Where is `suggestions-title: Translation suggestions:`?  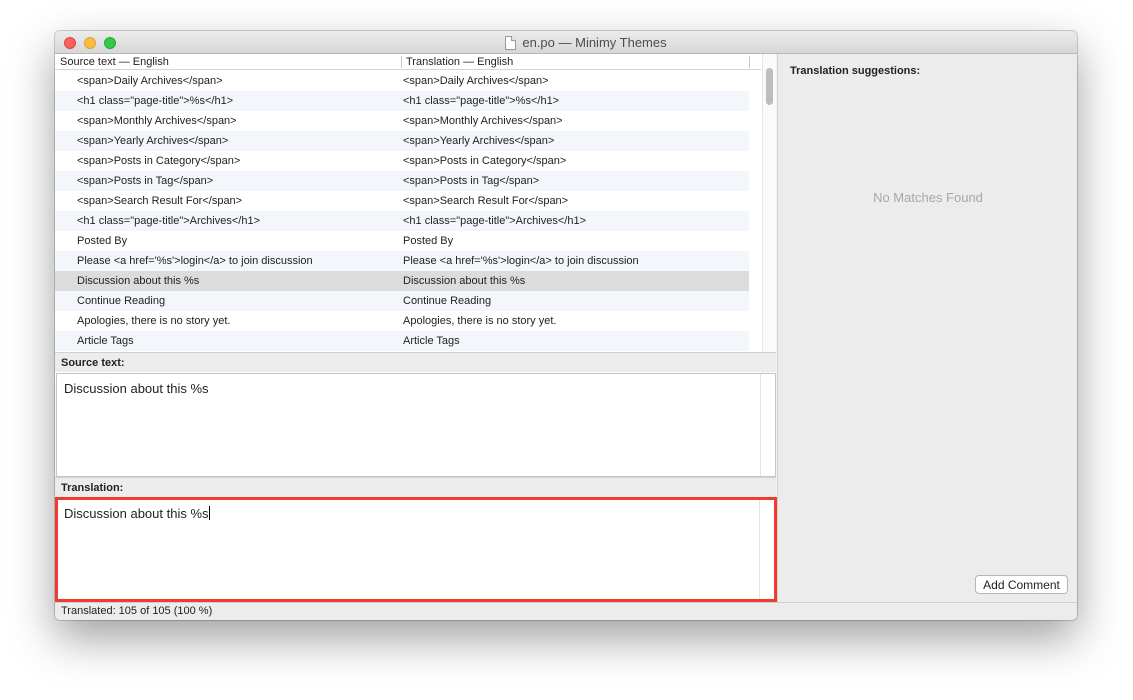
suggestions-title: Translation suggestions: is located at coordinates (855, 71).